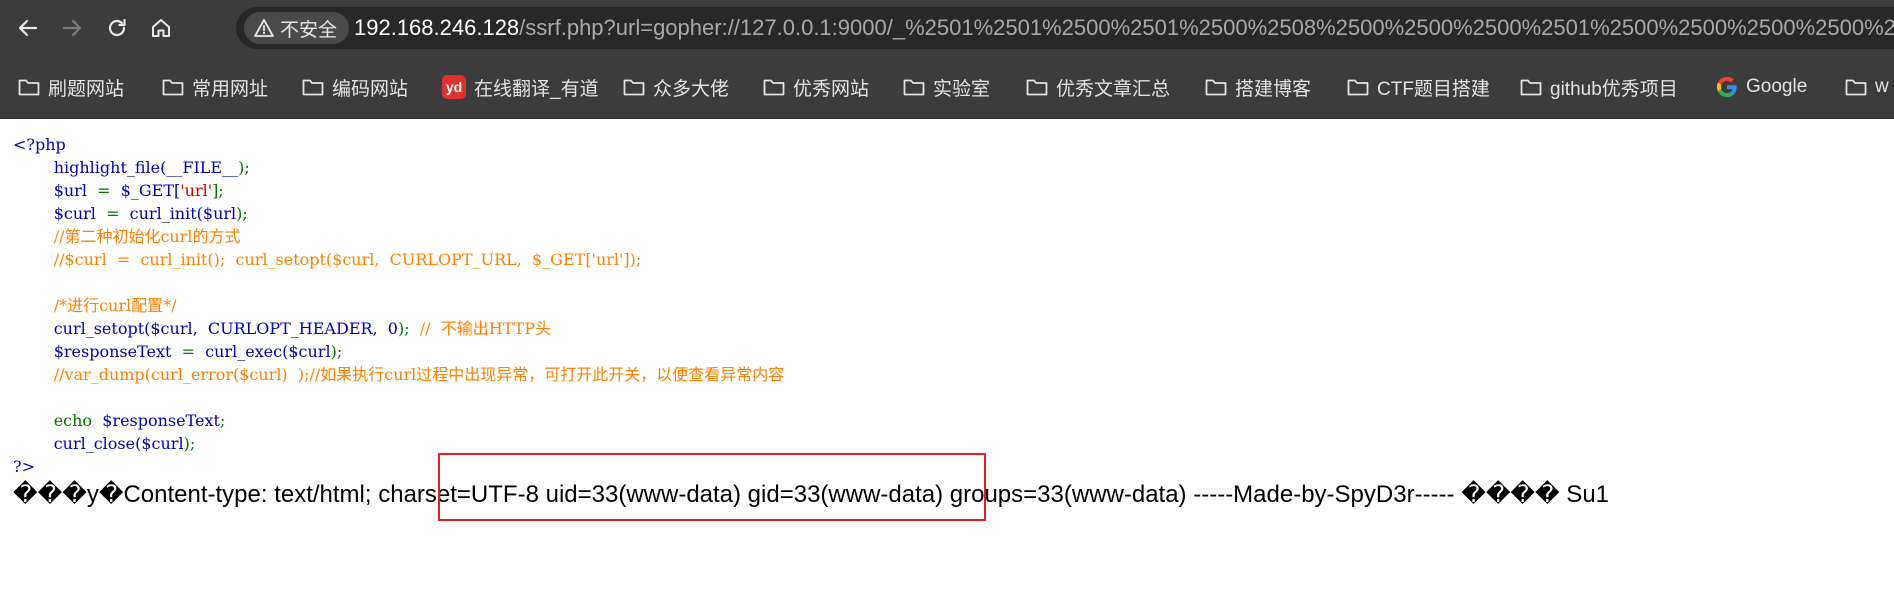 The height and width of the screenshot is (593, 1894). Describe the element at coordinates (86, 89) in the screenshot. I see `bookmark-label: 刷题网站` at that location.